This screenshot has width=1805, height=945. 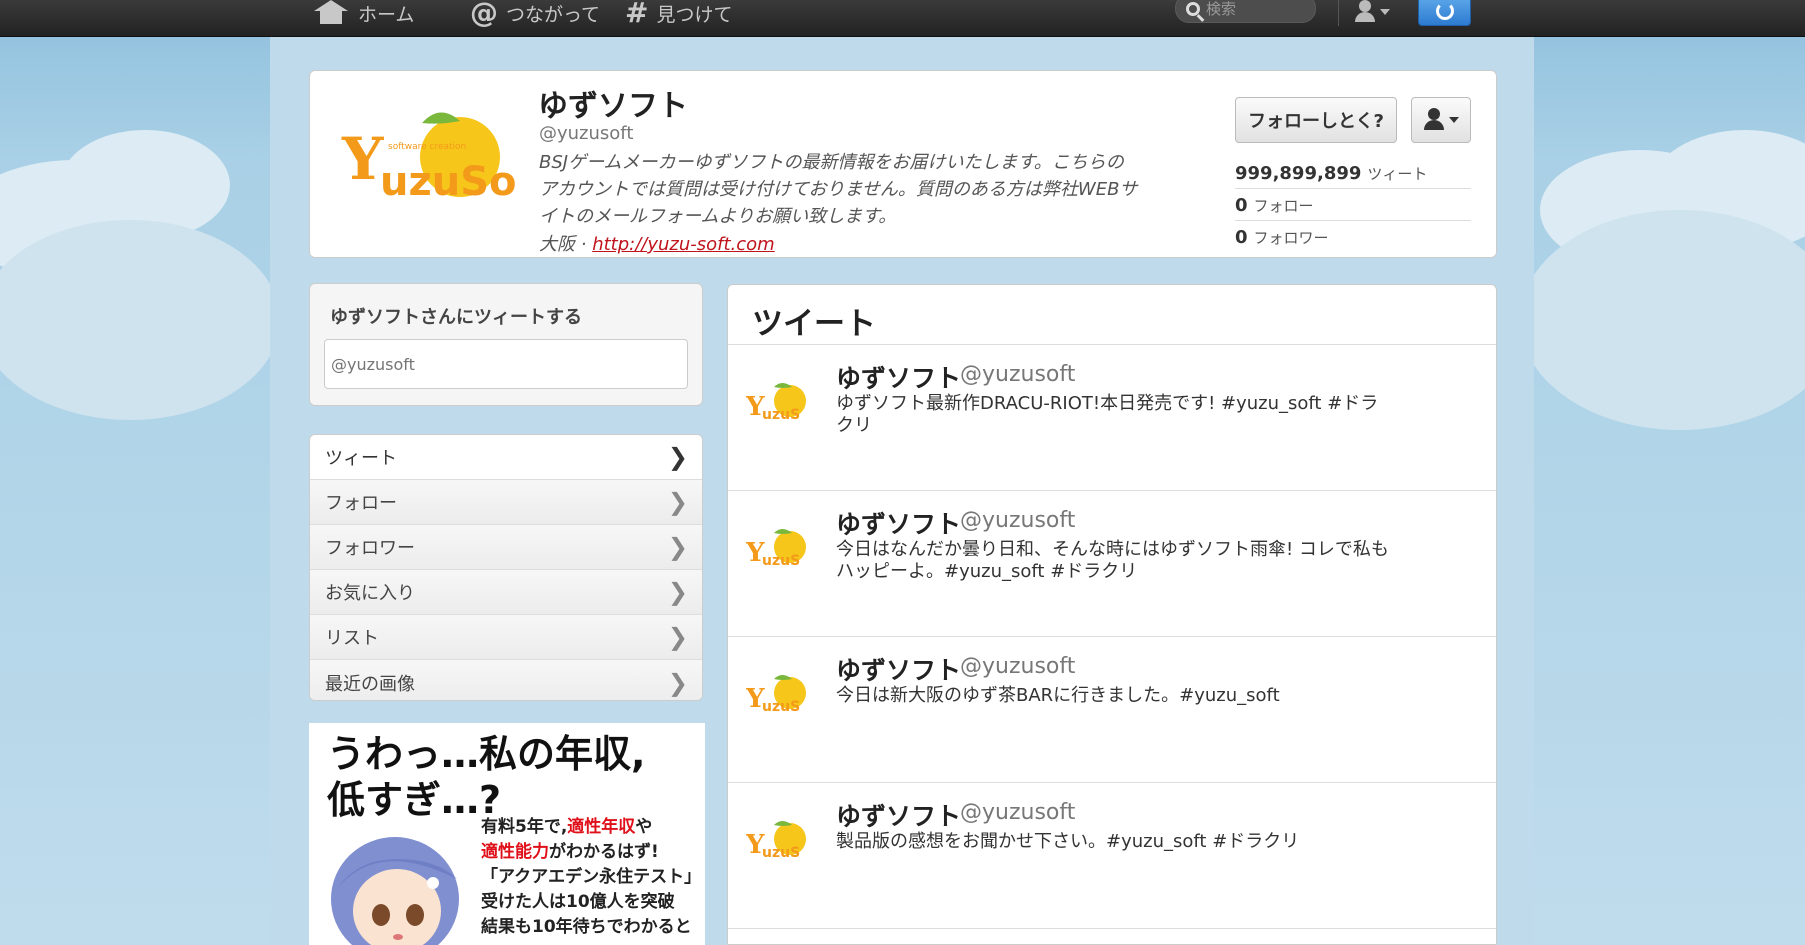 I want to click on stat-label: フォロー, so click(x=1283, y=206).